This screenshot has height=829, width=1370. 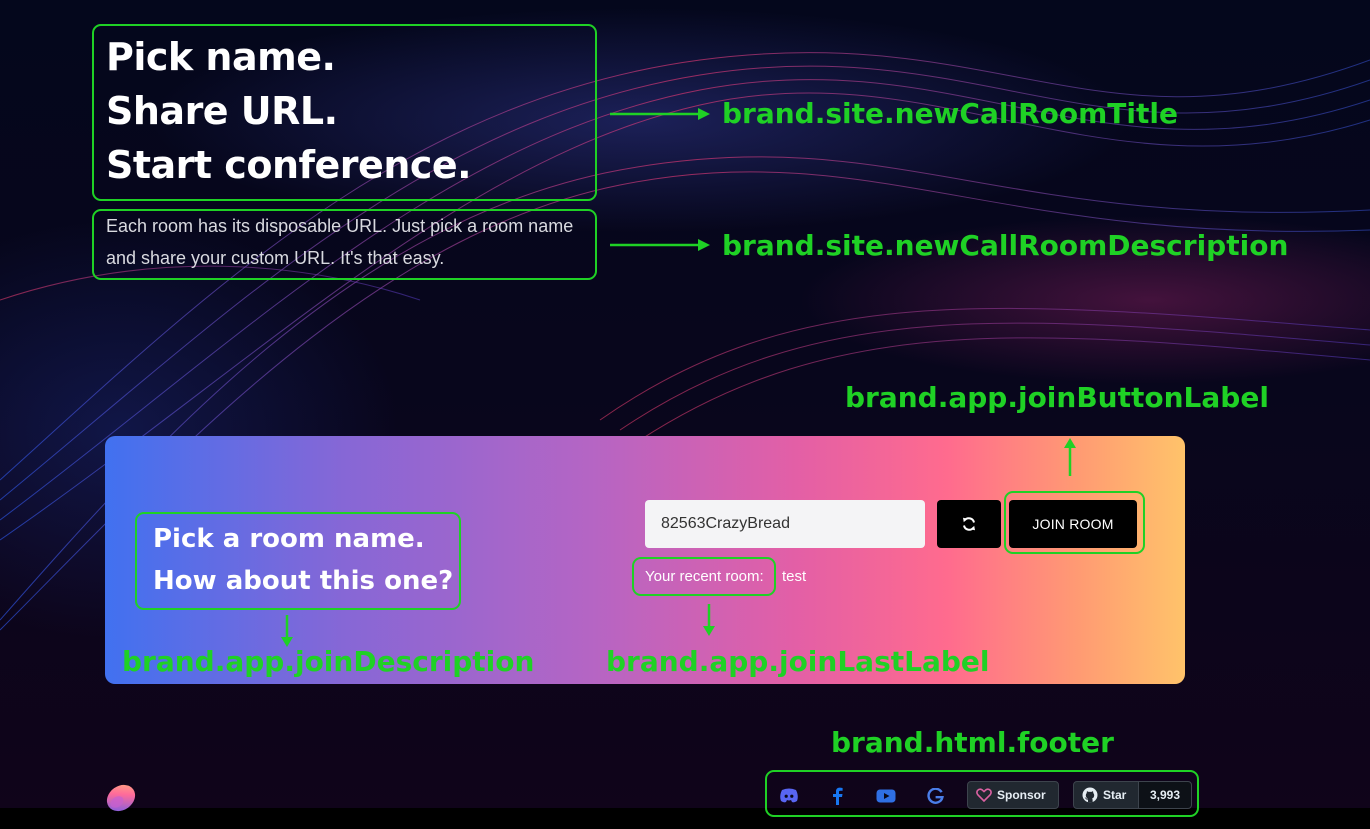 What do you see at coordinates (972, 742) in the screenshot?
I see `footer-annotation-label: brand.html.footer` at bounding box center [972, 742].